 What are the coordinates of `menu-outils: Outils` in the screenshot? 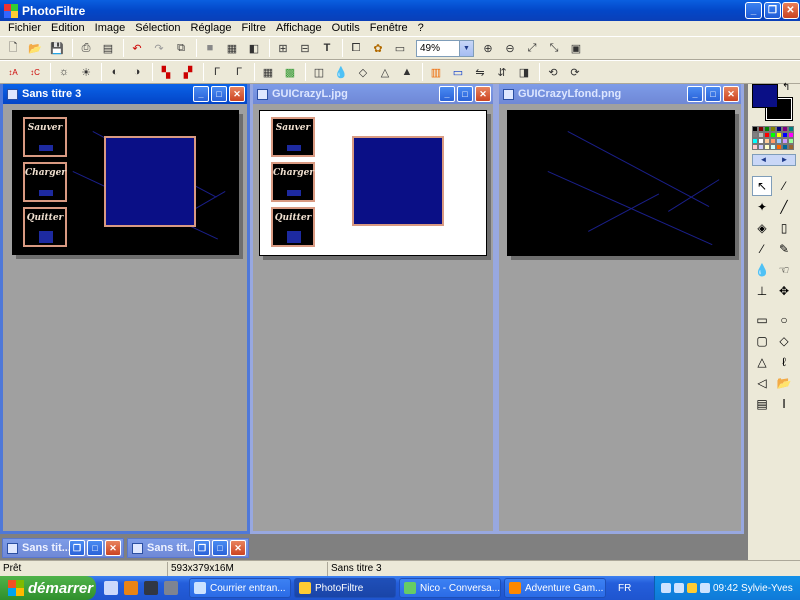 It's located at (346, 28).